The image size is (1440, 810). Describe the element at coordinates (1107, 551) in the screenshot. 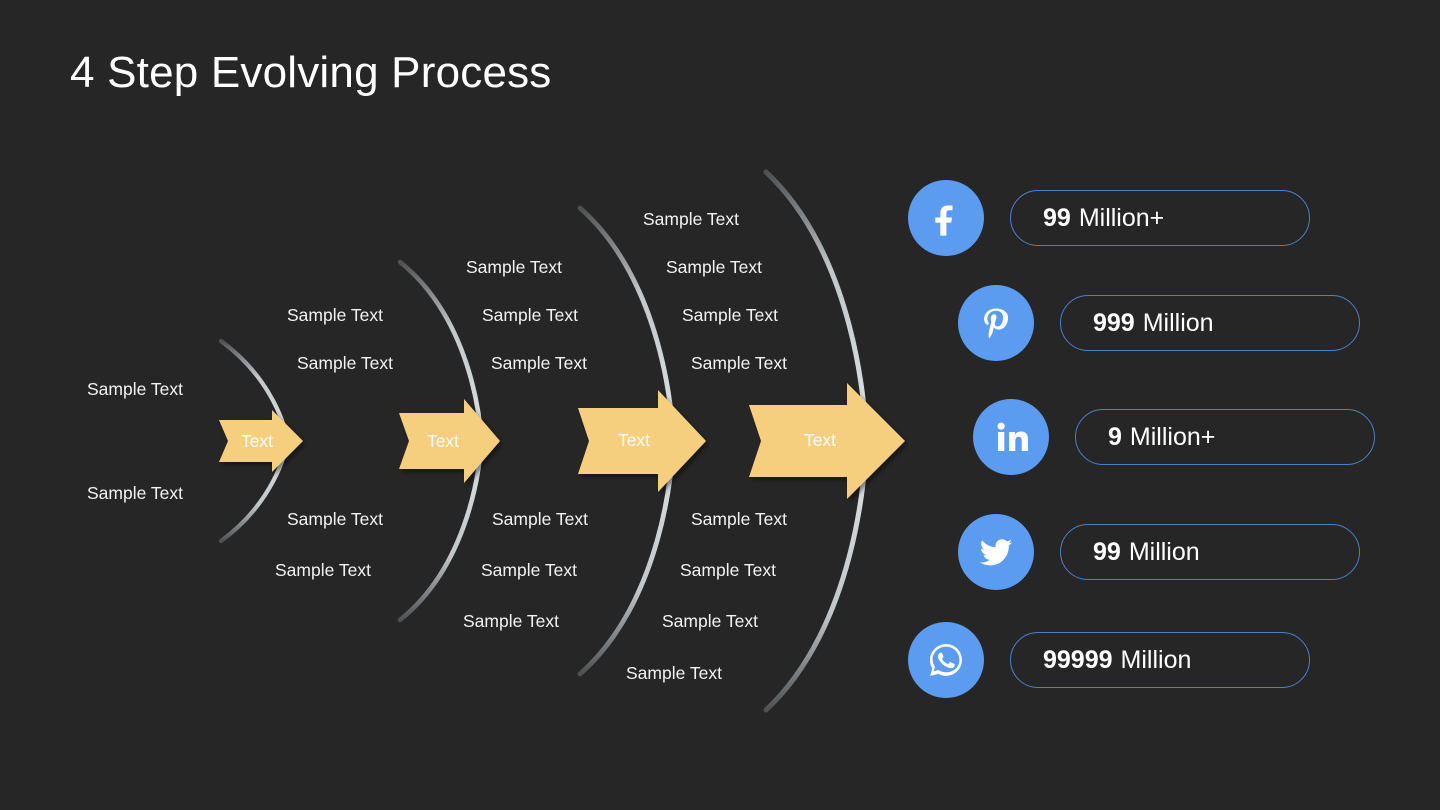

I see `social-value-twitter: 99` at that location.